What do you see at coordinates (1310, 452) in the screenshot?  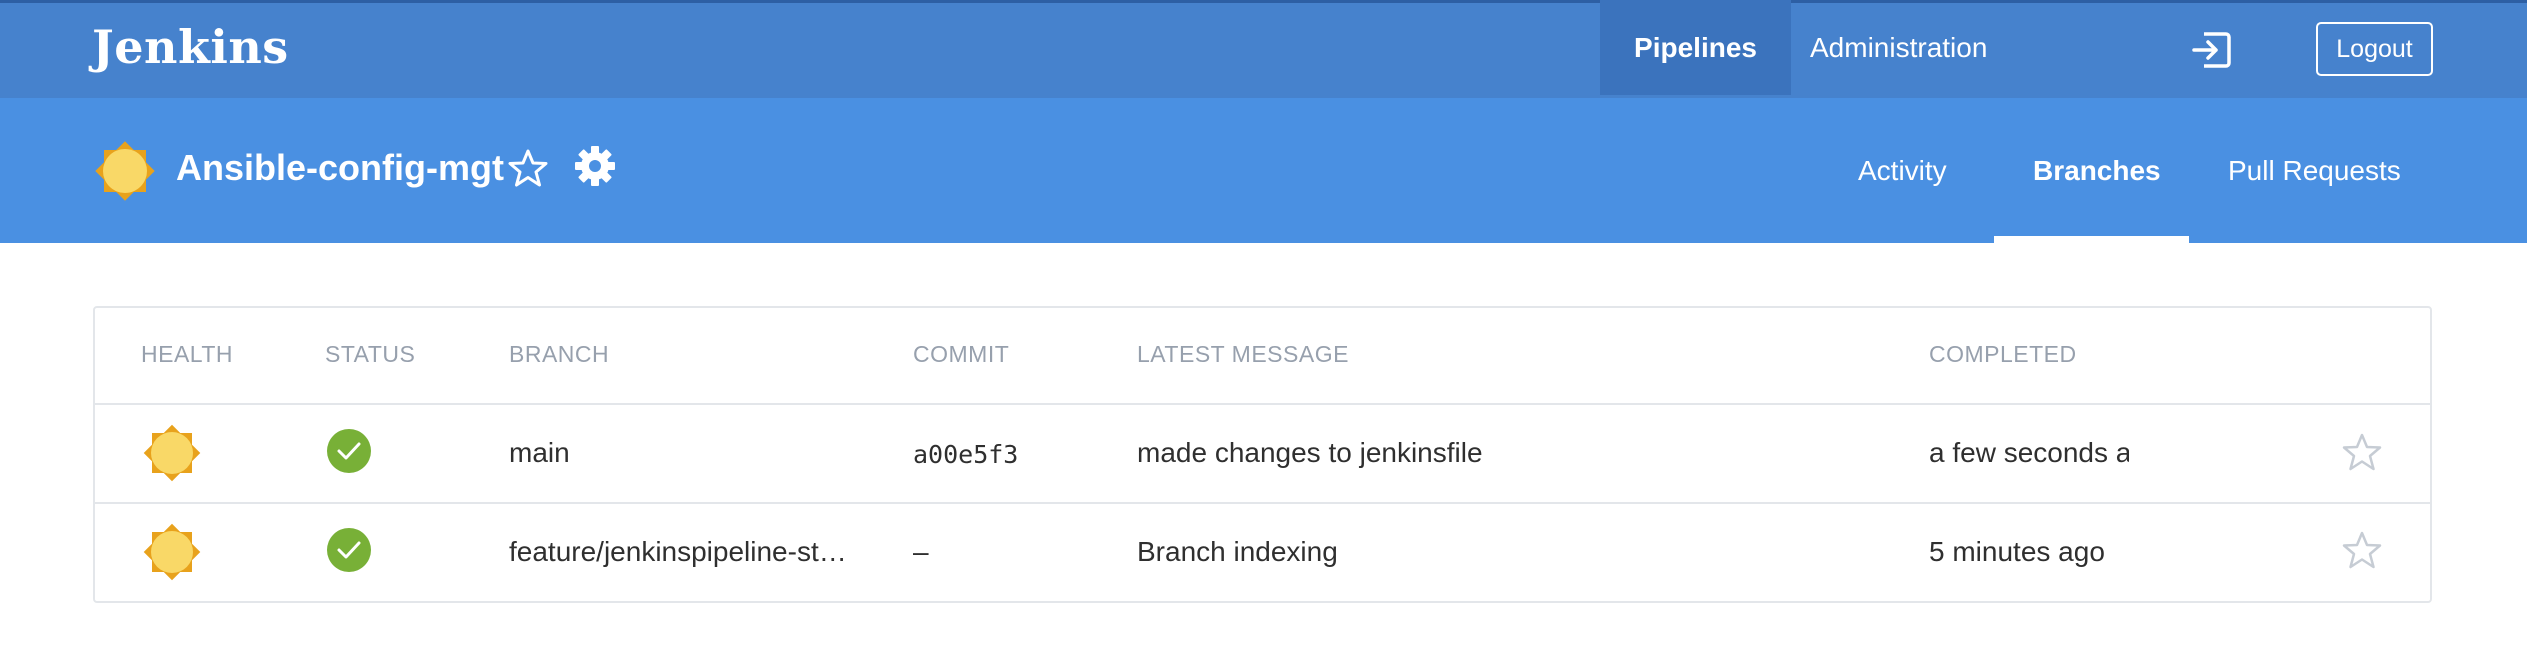 I see `latest-message: made changes to jenkinsfile` at bounding box center [1310, 452].